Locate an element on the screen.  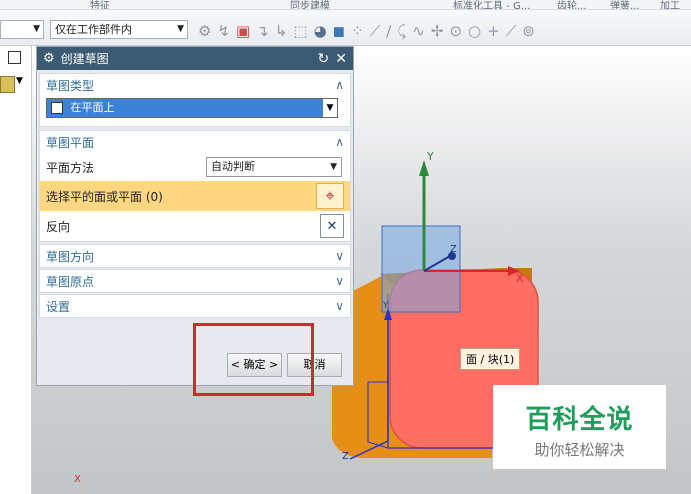
watermark-brand: 百科全说 is located at coordinates (579, 420).